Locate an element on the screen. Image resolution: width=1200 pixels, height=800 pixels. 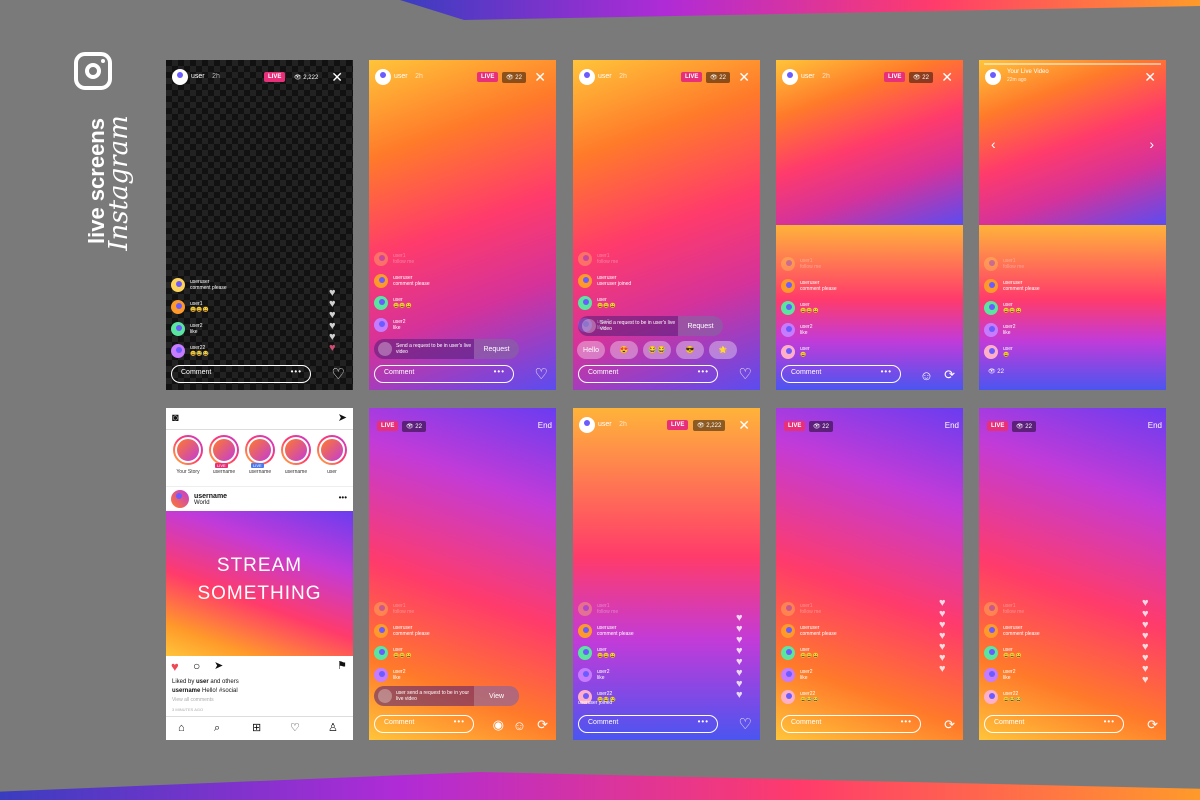
search-icon: ⌕ is located at coordinates (217, 728).